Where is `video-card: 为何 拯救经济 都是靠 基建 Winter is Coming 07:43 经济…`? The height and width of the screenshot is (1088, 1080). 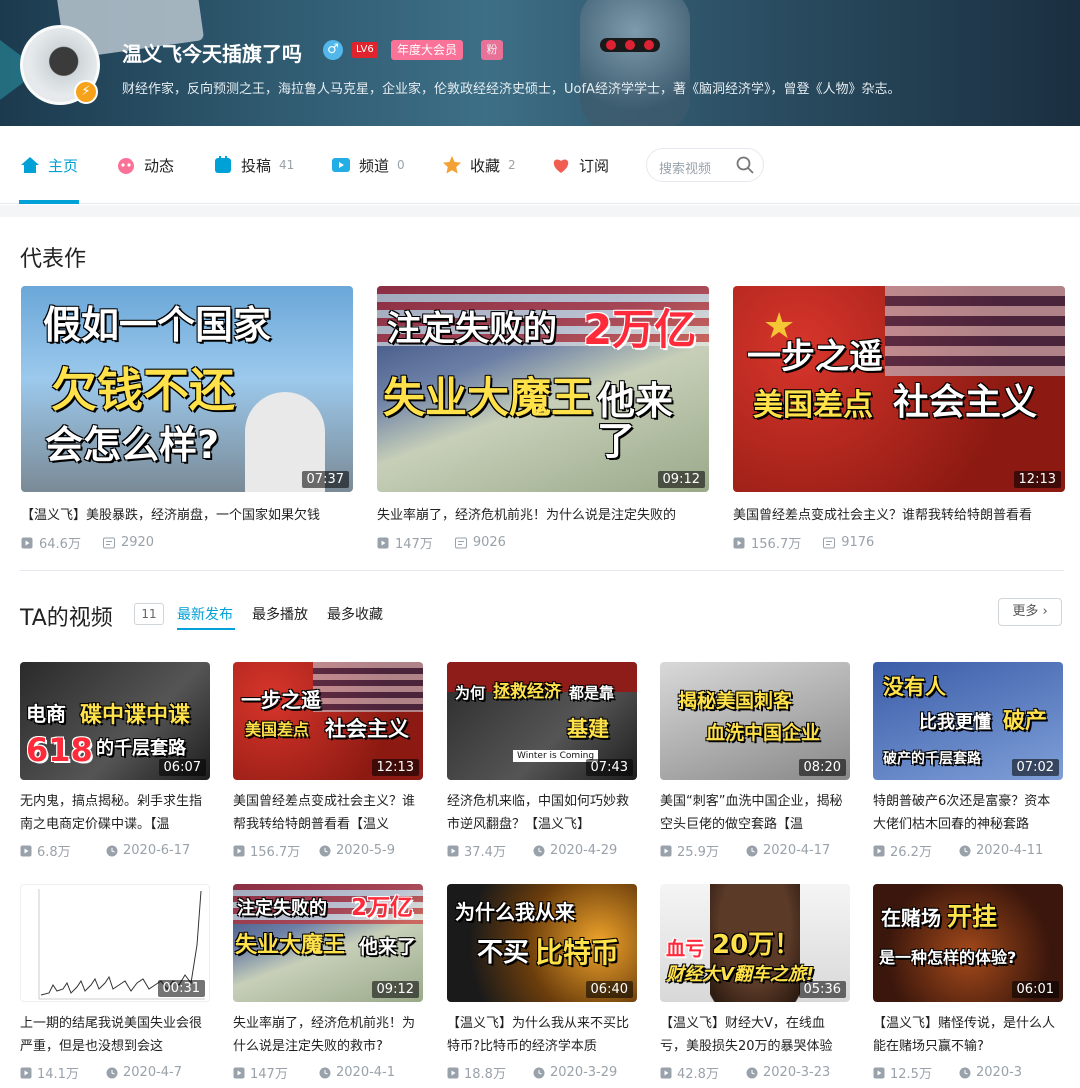 video-card: 为何 拯救经济 都是靠 基建 Winter is Coming 07:43 经济… is located at coordinates (542, 761).